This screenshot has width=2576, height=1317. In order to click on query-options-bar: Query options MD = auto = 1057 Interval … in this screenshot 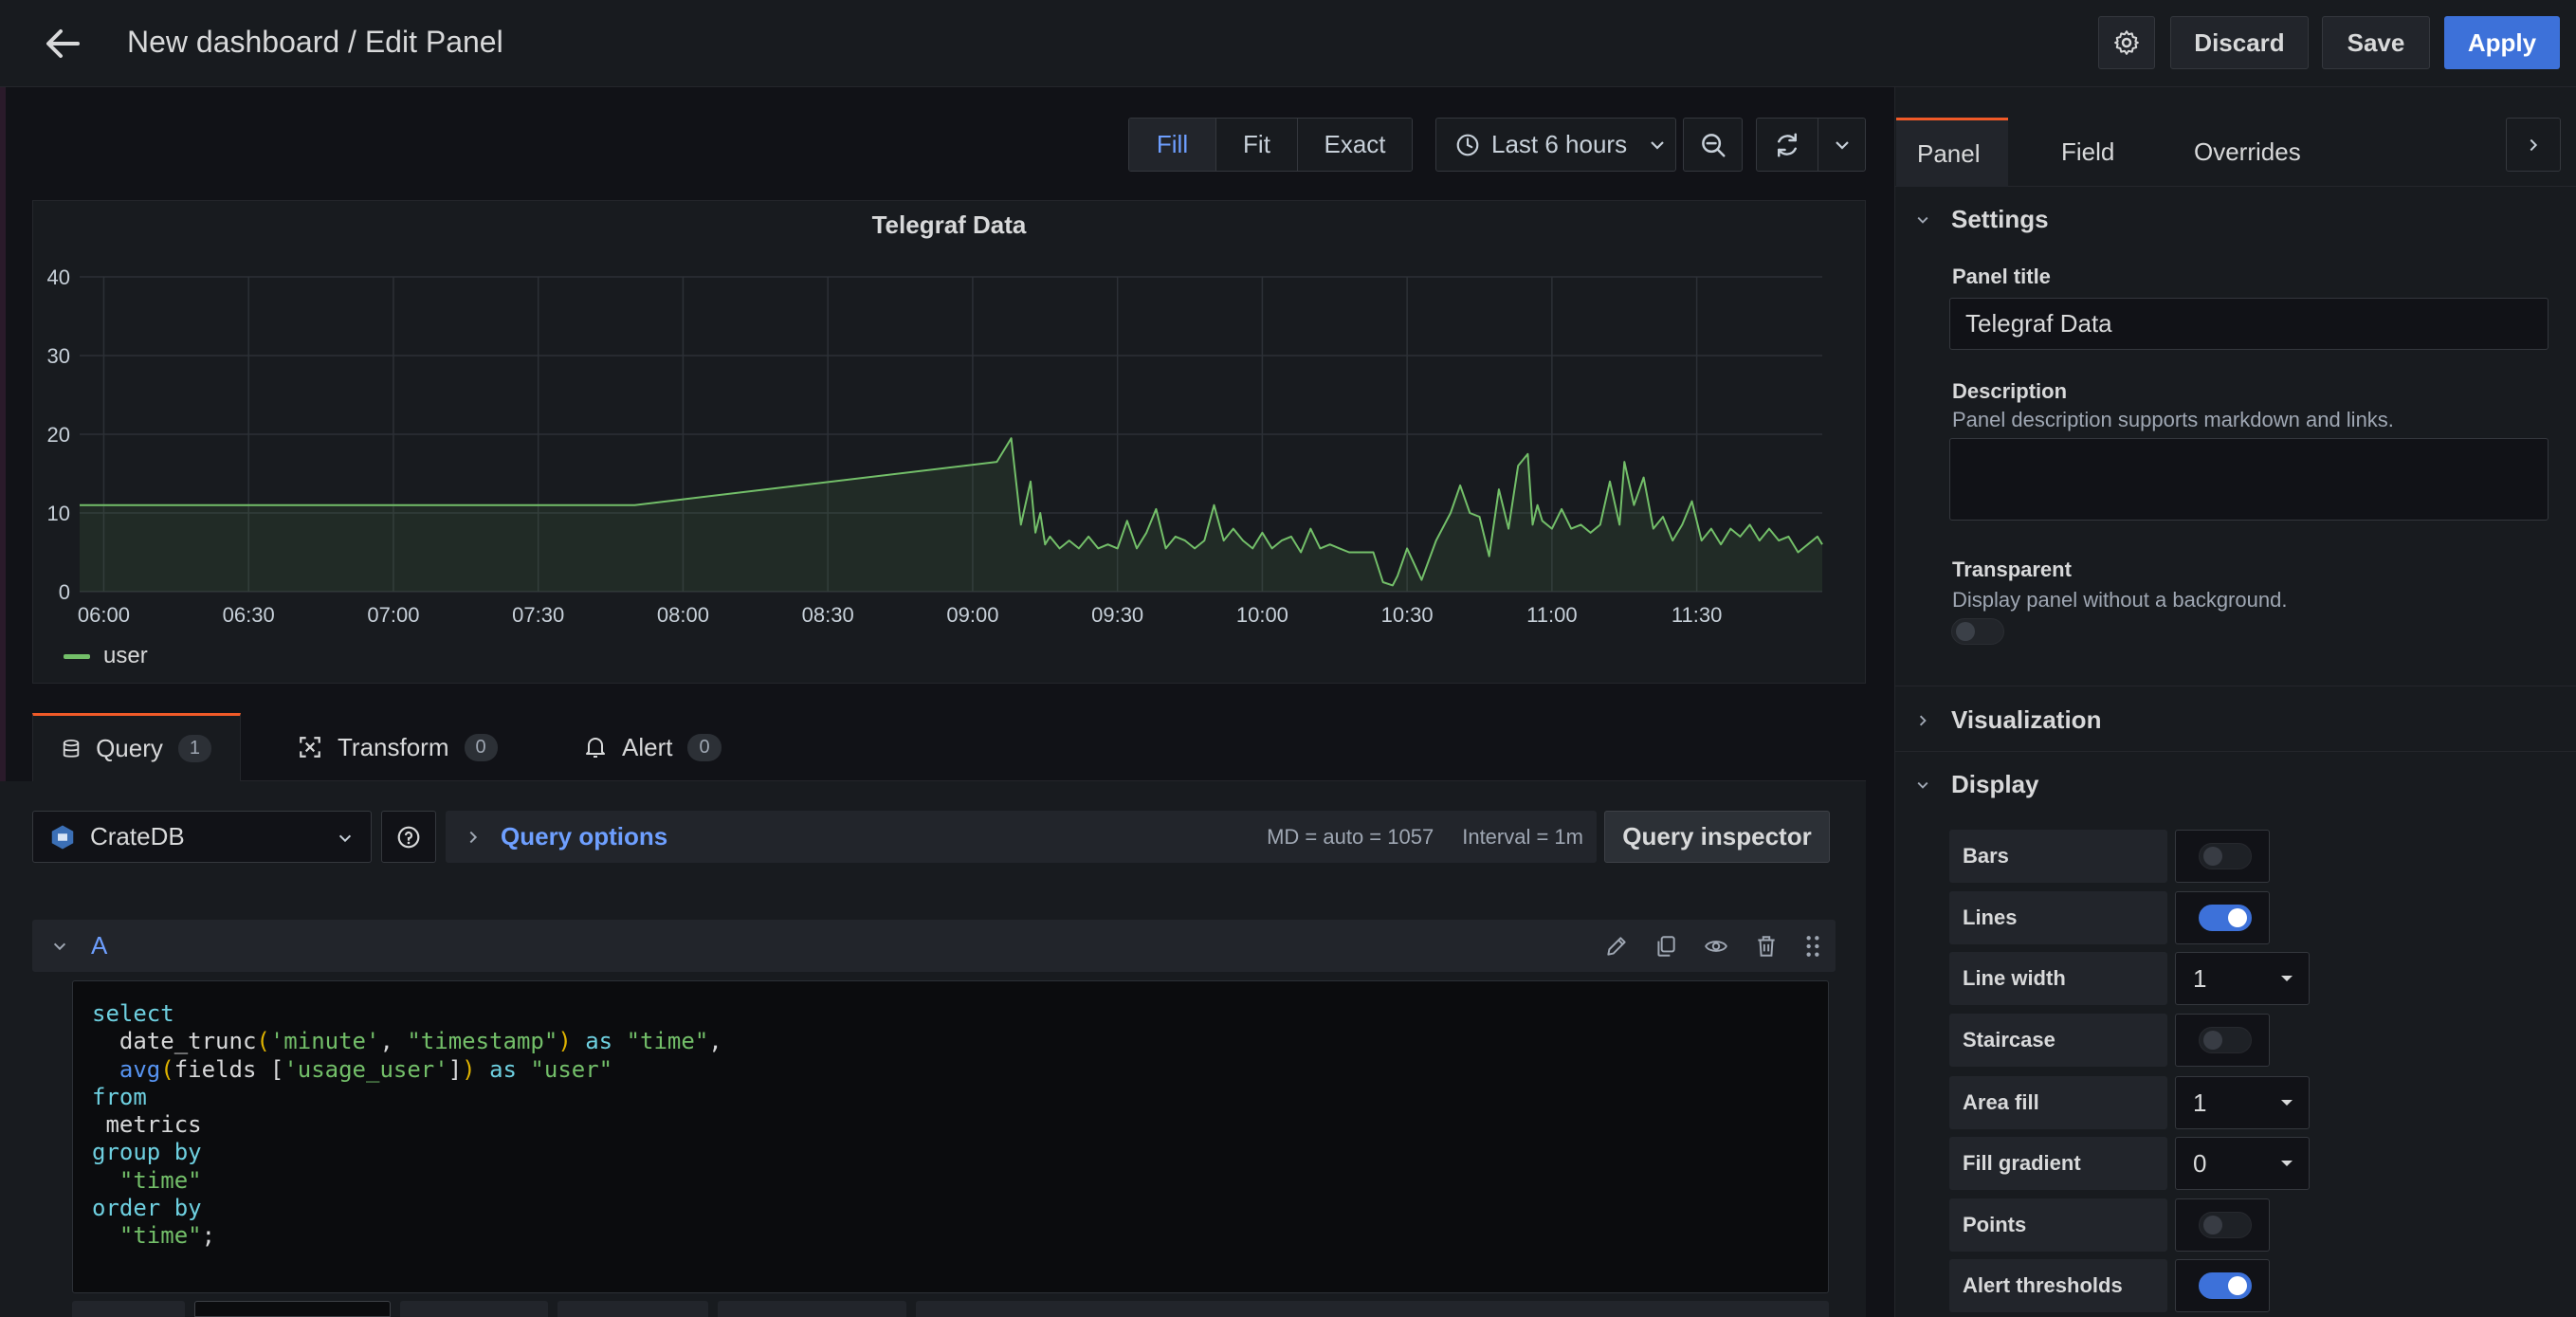, I will do `click(1021, 837)`.